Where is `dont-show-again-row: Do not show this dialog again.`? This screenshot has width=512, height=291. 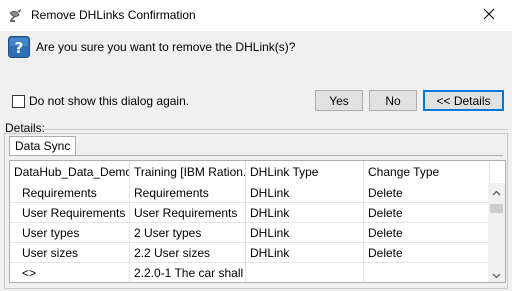
dont-show-again-row: Do not show this dialog again. is located at coordinates (100, 101).